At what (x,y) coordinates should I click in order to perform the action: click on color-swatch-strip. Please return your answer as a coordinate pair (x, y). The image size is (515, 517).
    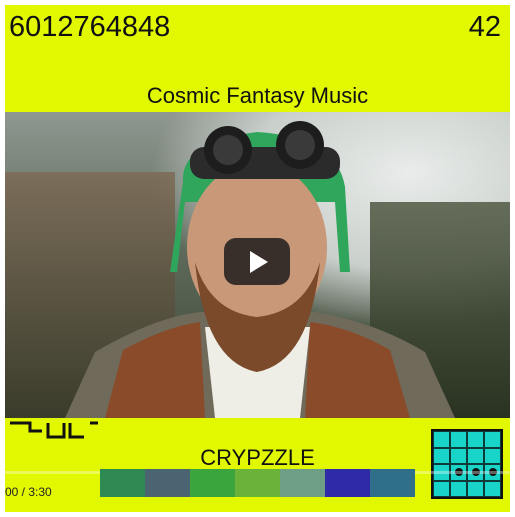
    Looking at the image, I should click on (257, 483).